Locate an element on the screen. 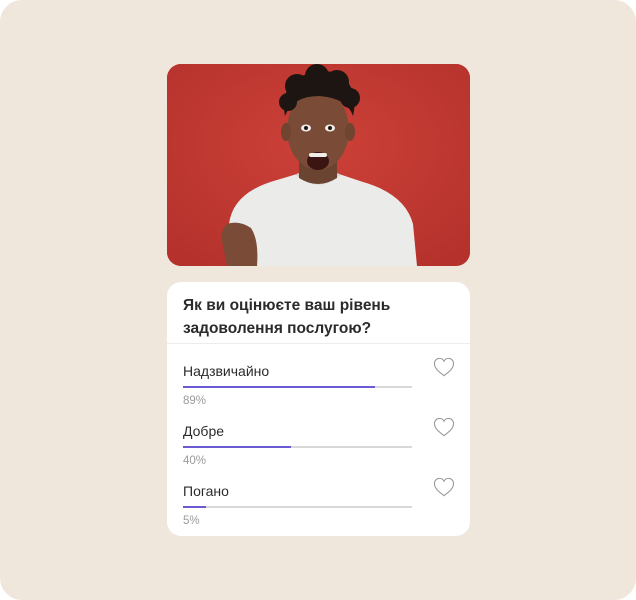  poll-option: Погано 5% is located at coordinates (326, 509).